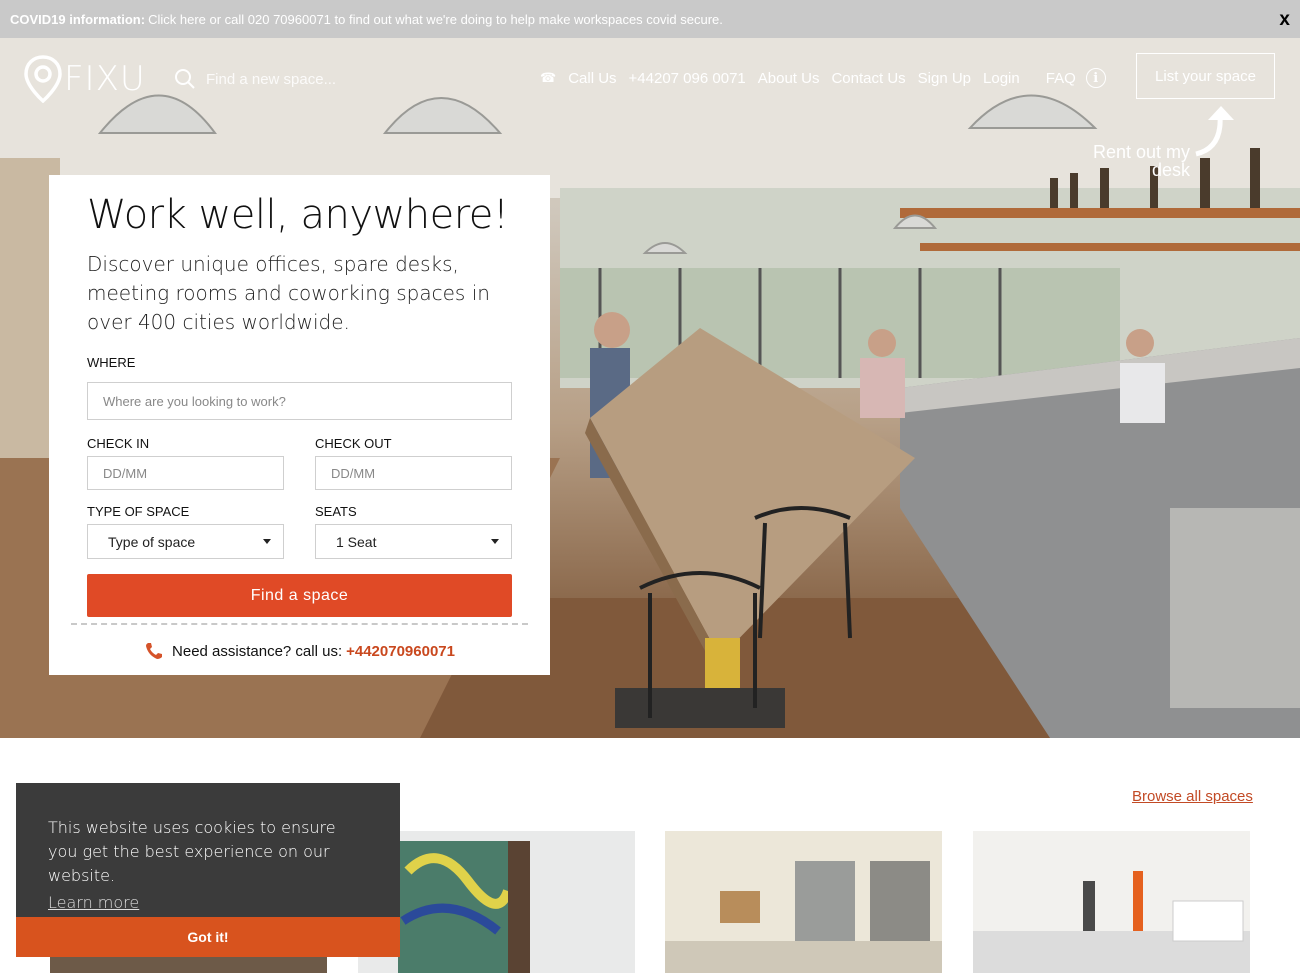 The height and width of the screenshot is (973, 1300). Describe the element at coordinates (118, 443) in the screenshot. I see `check-in-label: CHECK IN` at that location.